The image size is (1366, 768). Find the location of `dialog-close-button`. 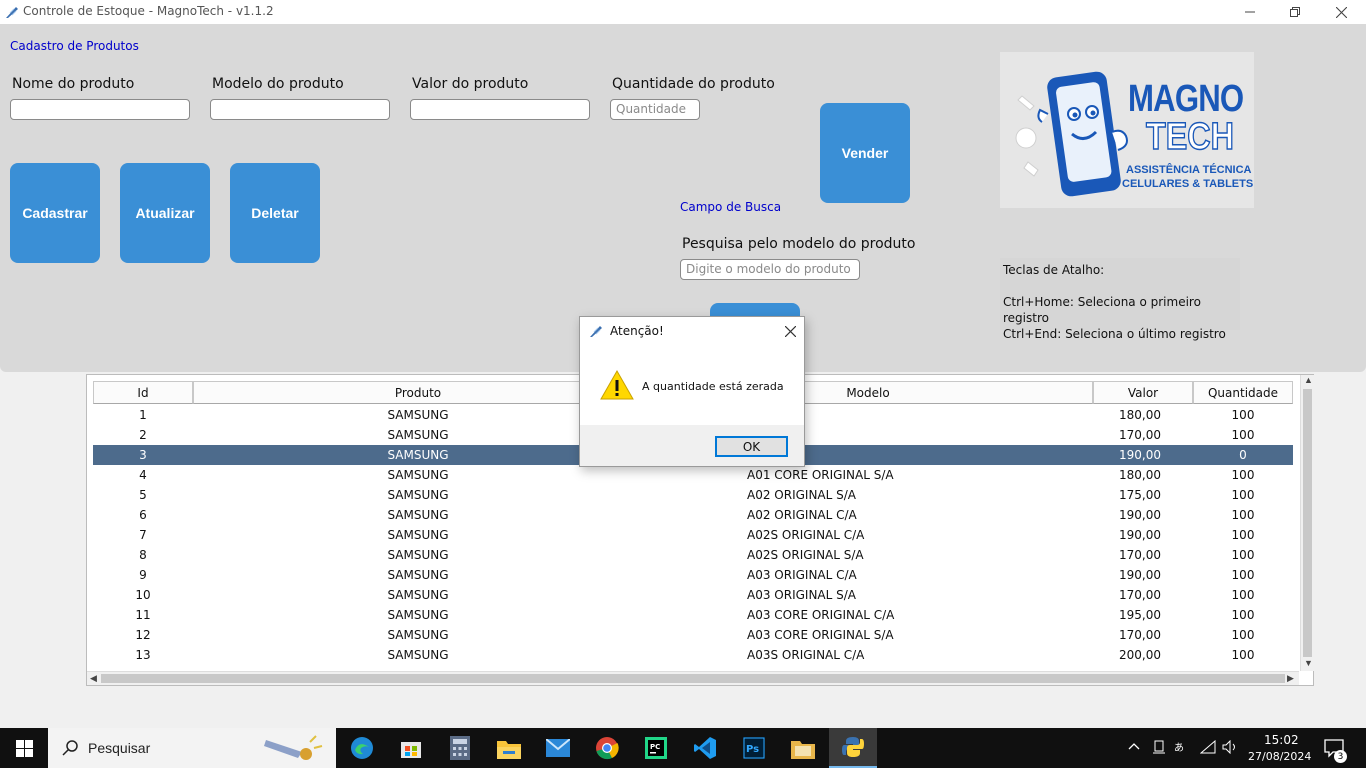

dialog-close-button is located at coordinates (790, 331).